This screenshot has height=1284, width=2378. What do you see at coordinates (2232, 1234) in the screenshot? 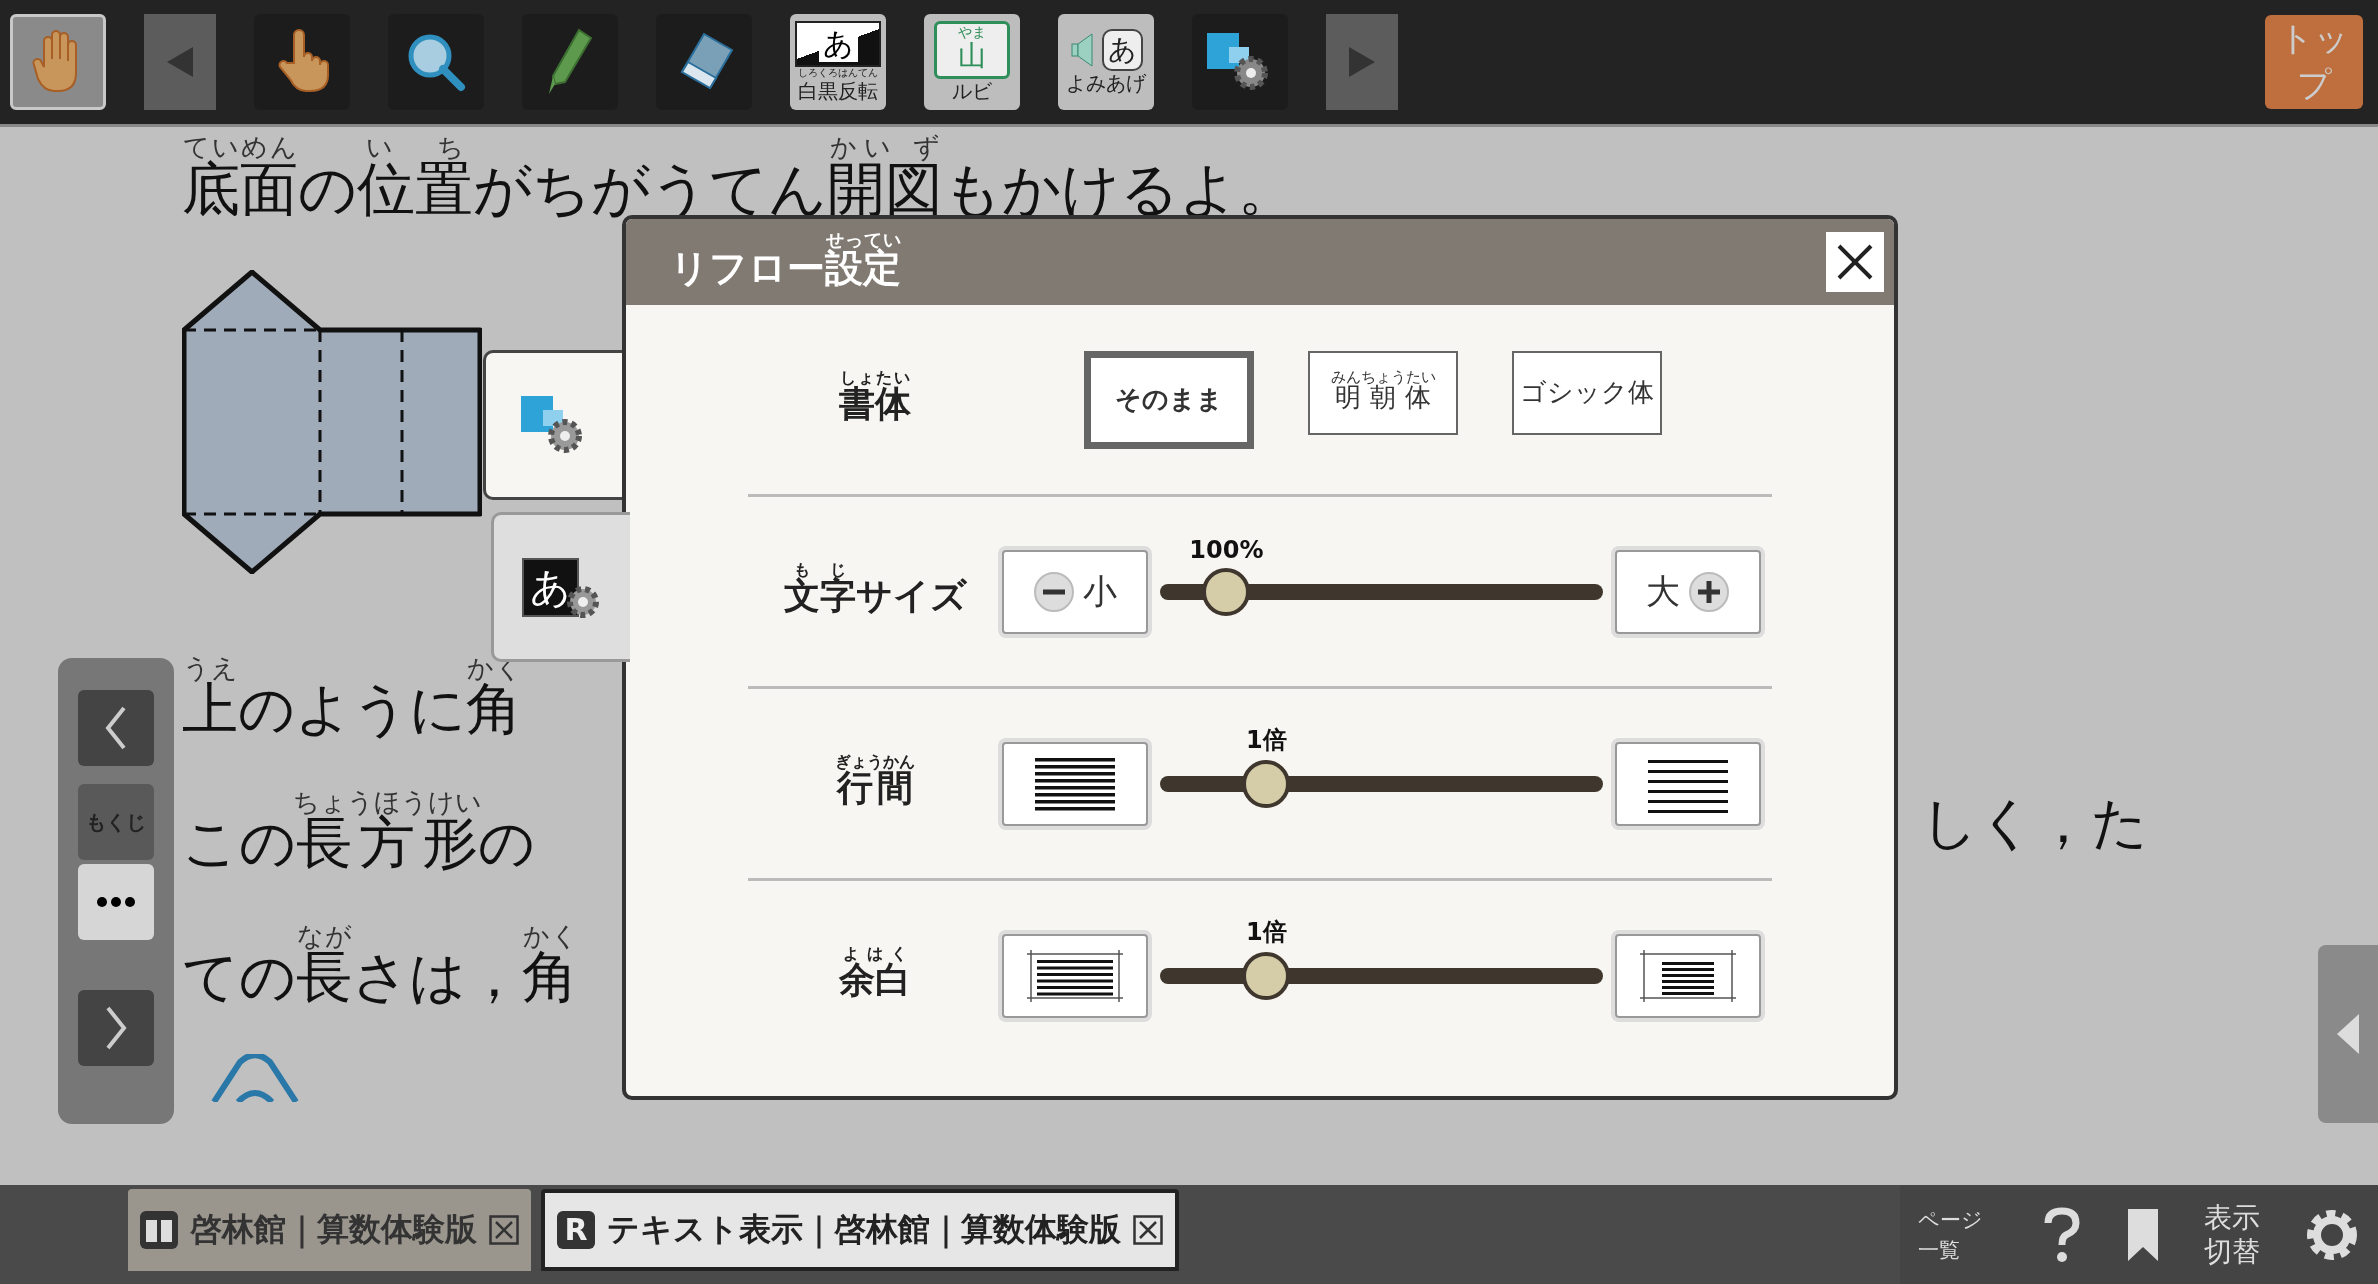
I see `display-toggle-button: 表示 切替` at bounding box center [2232, 1234].